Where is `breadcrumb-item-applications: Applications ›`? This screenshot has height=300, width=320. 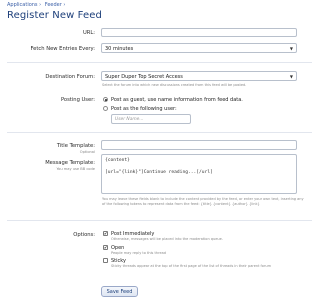 breadcrumb-item-applications: Applications › is located at coordinates (24, 5).